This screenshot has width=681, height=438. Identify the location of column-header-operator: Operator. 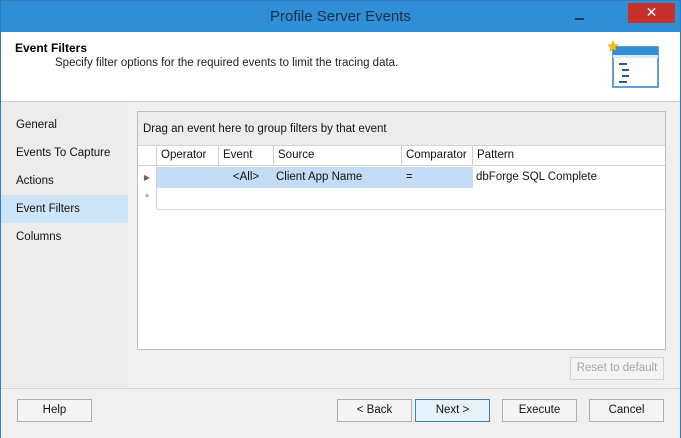
(188, 156).